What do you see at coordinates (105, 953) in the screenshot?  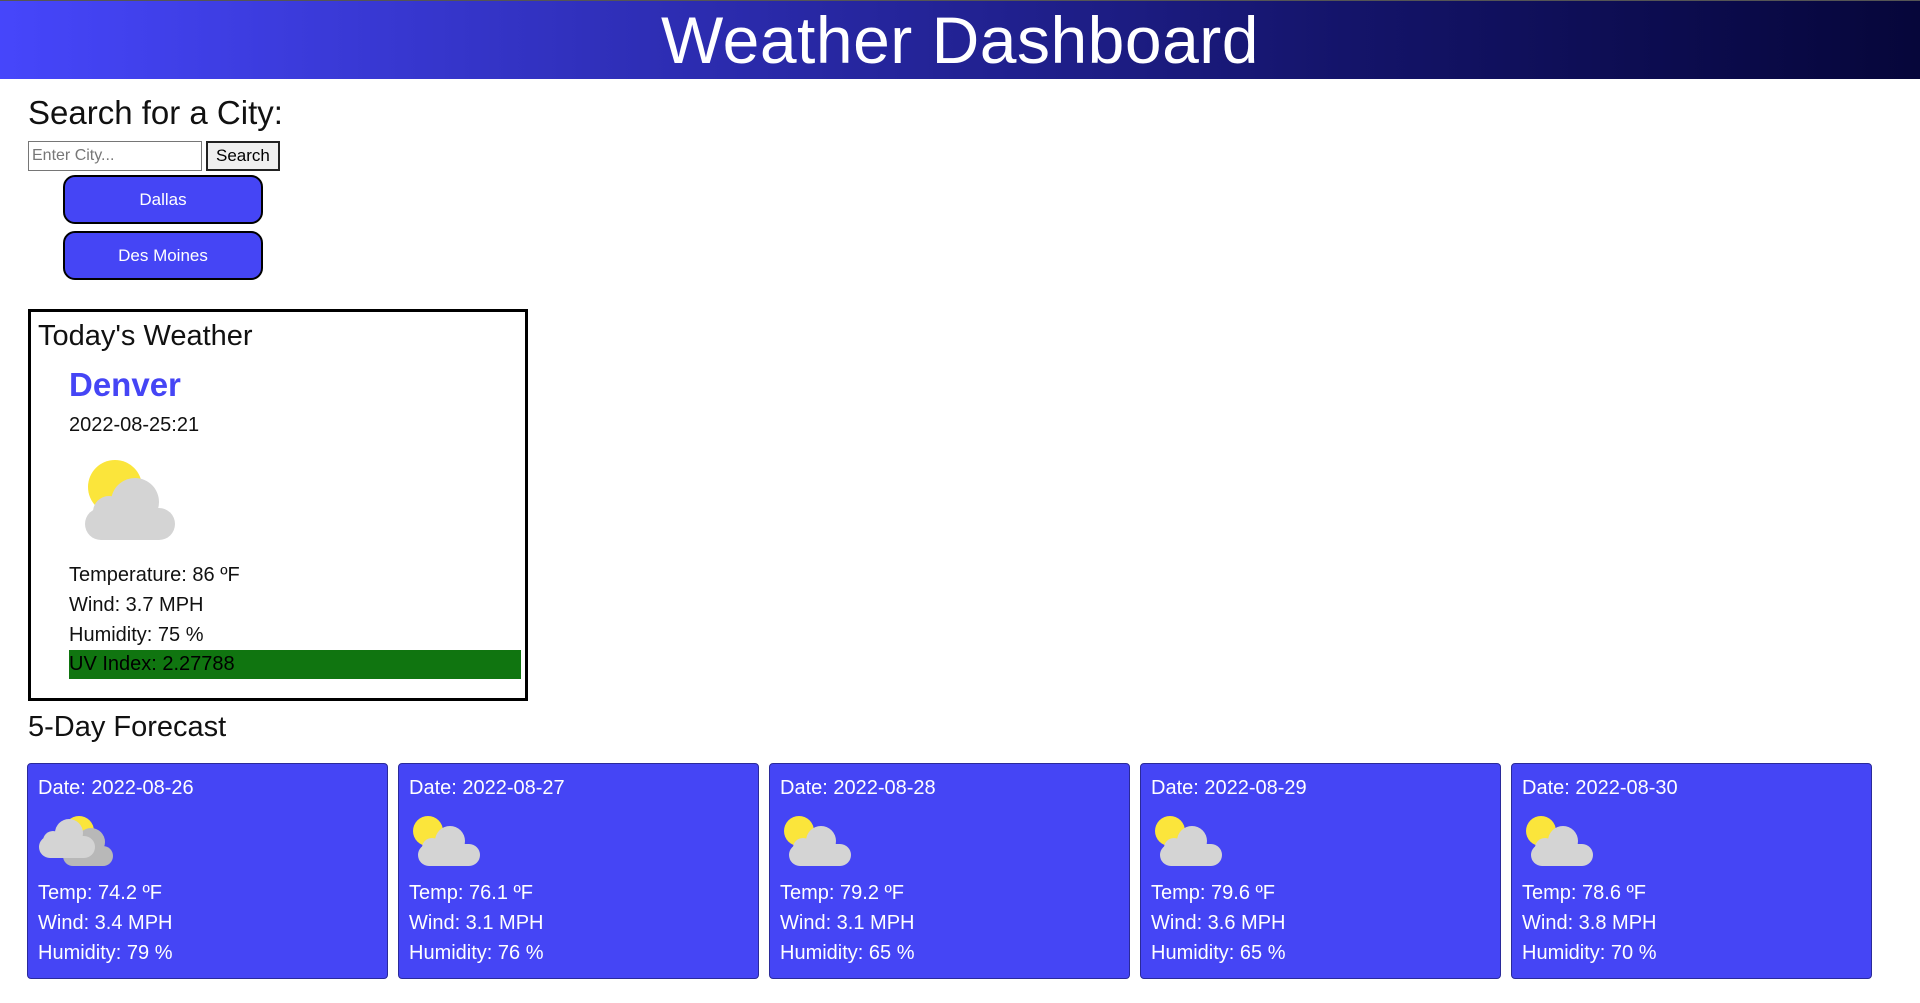 I see `forecast-humidity: Humidity: 79 %` at bounding box center [105, 953].